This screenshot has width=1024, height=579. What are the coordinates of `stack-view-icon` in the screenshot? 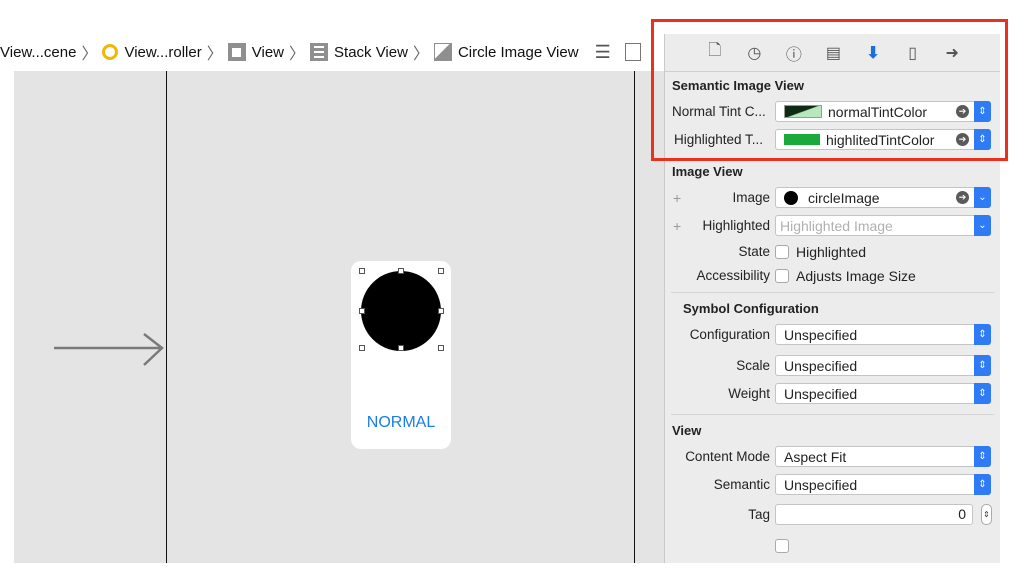 It's located at (319, 52).